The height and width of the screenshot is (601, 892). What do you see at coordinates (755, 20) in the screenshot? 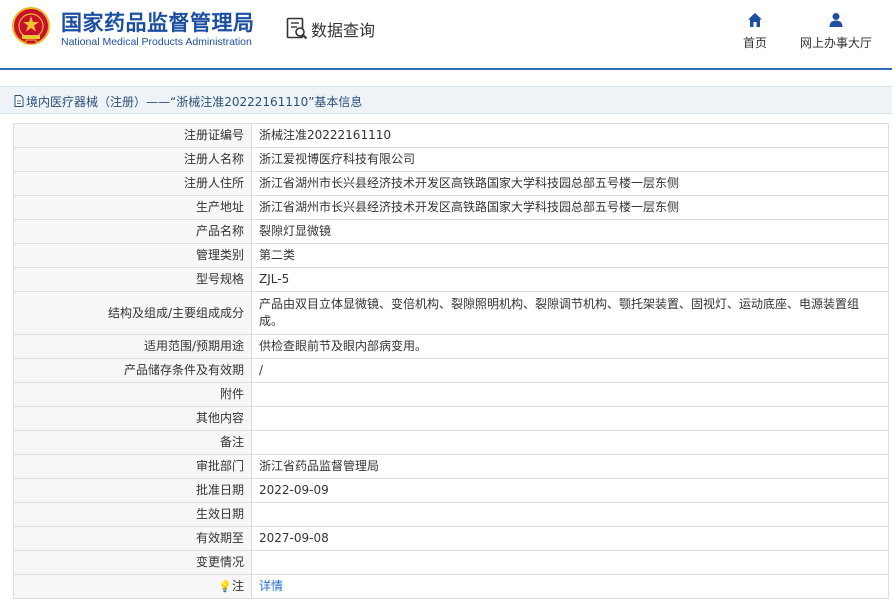
I see `home-icon` at bounding box center [755, 20].